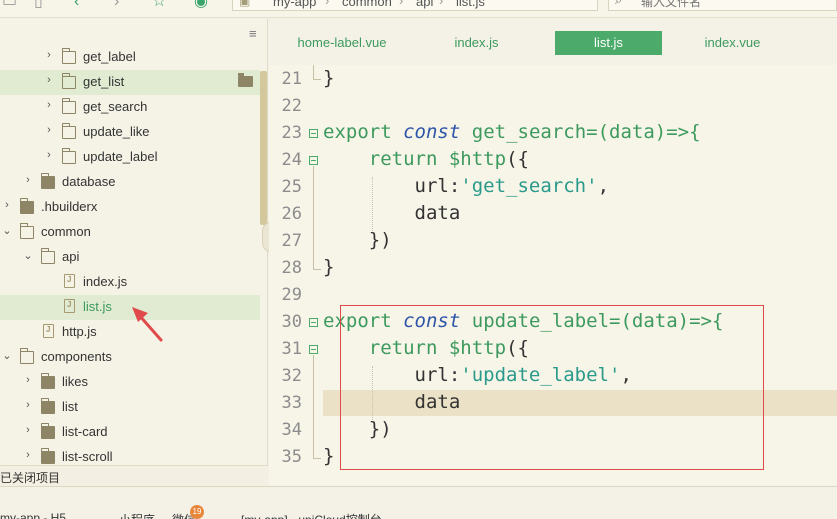 This screenshot has width=837, height=519. I want to click on code-line-35: }, so click(328, 456).